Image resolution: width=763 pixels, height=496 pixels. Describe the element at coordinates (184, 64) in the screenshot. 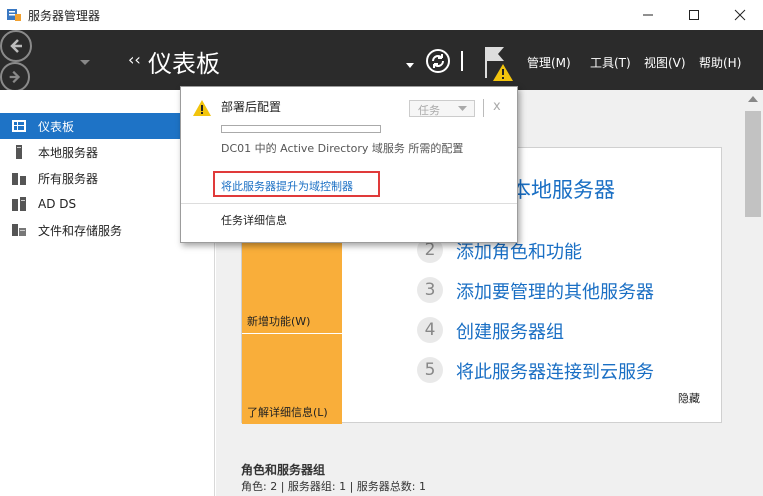

I see `page-title: 仪表板` at that location.